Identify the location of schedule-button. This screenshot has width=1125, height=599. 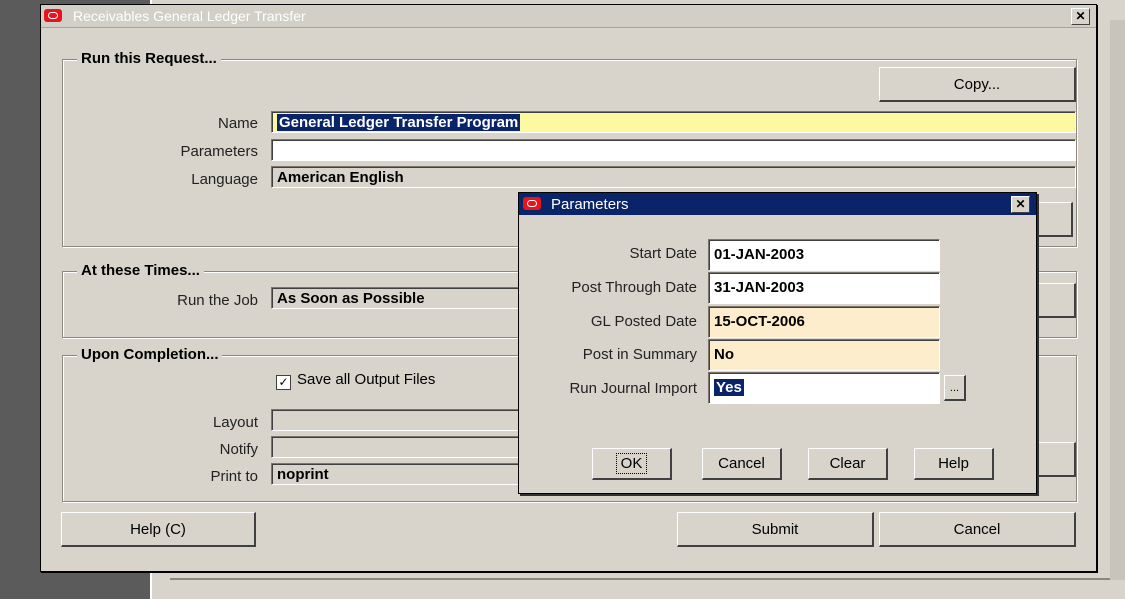
(1056, 300).